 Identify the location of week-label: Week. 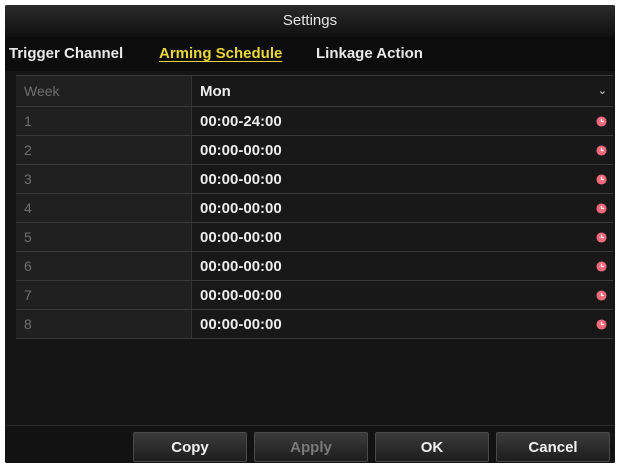
(104, 91).